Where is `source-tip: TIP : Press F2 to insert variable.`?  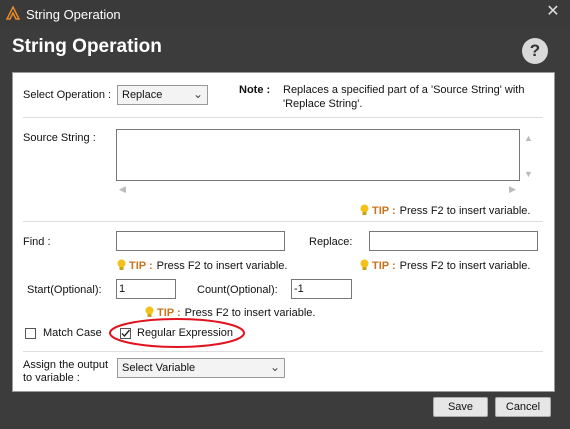 source-tip: TIP : Press F2 to insert variable. is located at coordinates (445, 210).